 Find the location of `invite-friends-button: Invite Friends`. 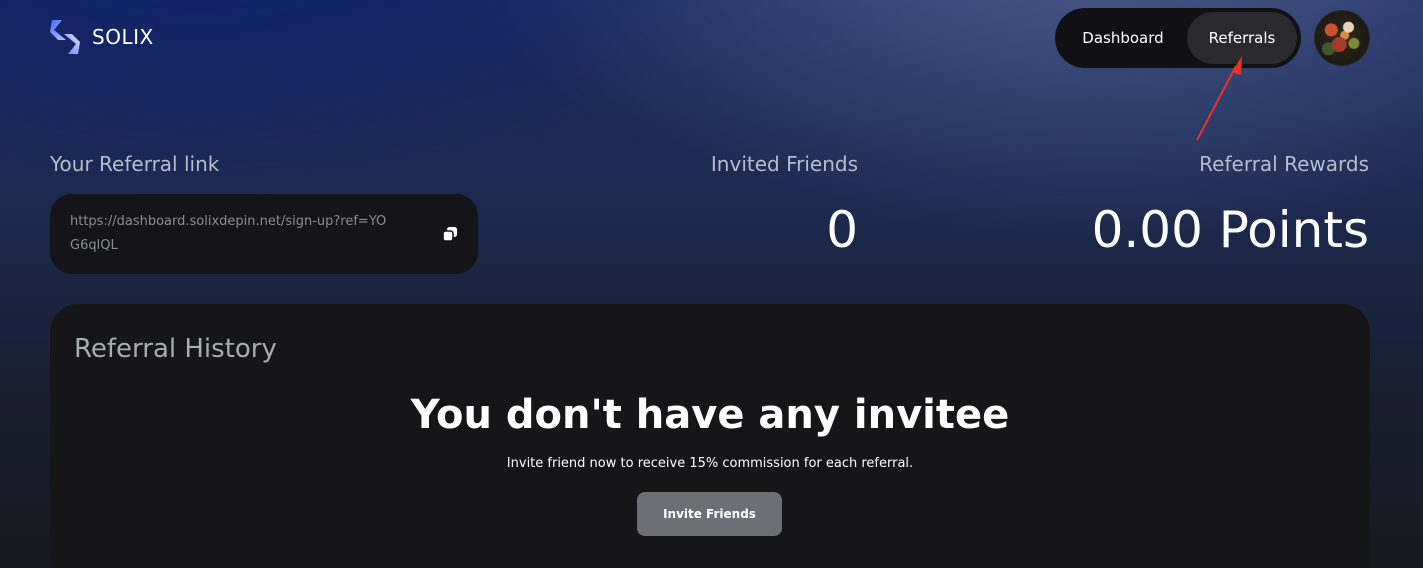

invite-friends-button: Invite Friends is located at coordinates (709, 514).